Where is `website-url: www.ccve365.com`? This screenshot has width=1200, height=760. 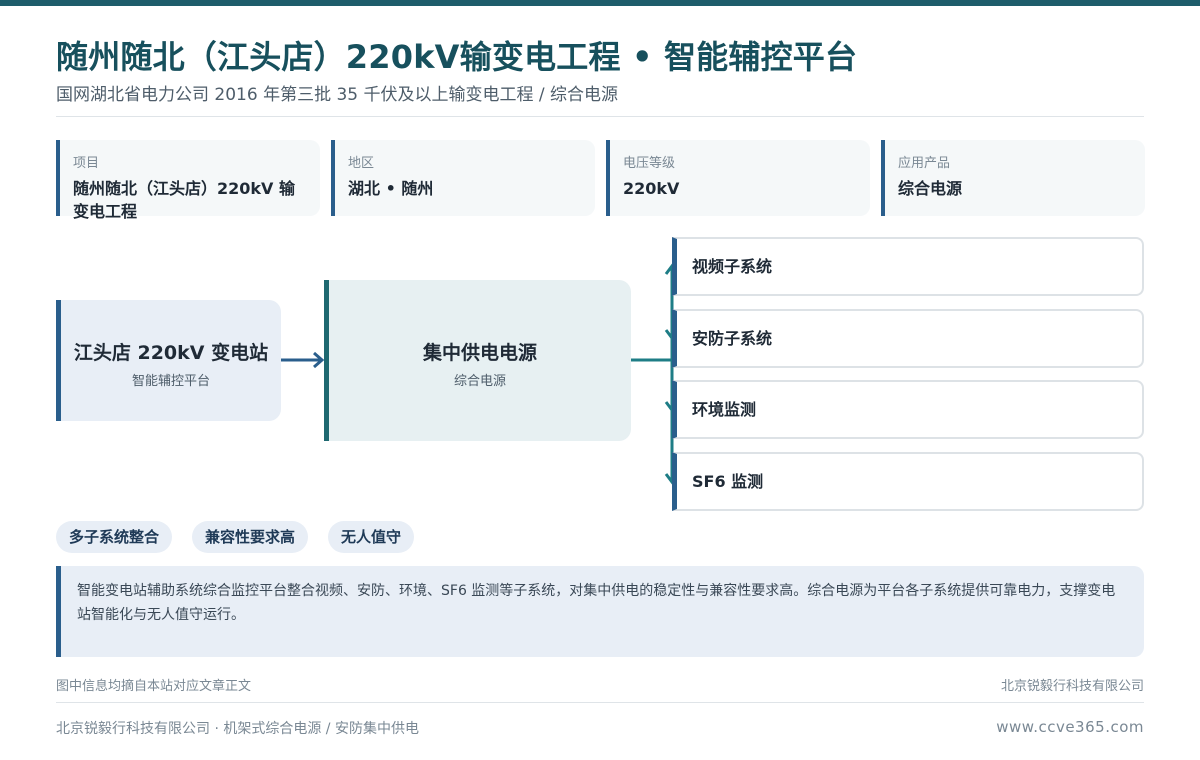
website-url: www.ccve365.com is located at coordinates (1070, 727).